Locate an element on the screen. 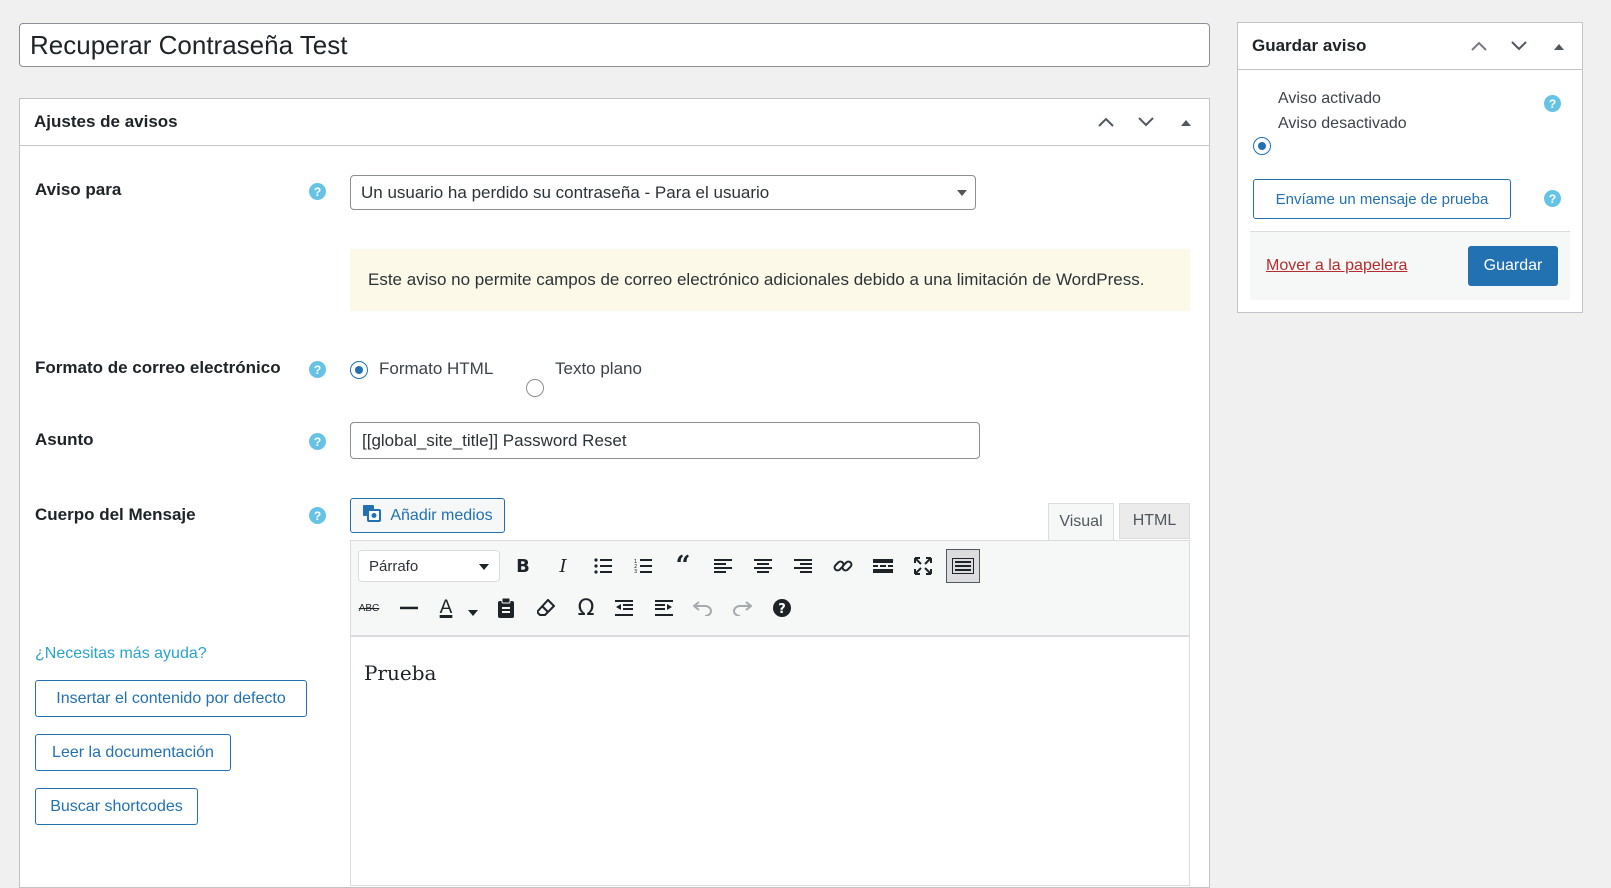 The image size is (1611, 888). paste-text-icon is located at coordinates (506, 608).